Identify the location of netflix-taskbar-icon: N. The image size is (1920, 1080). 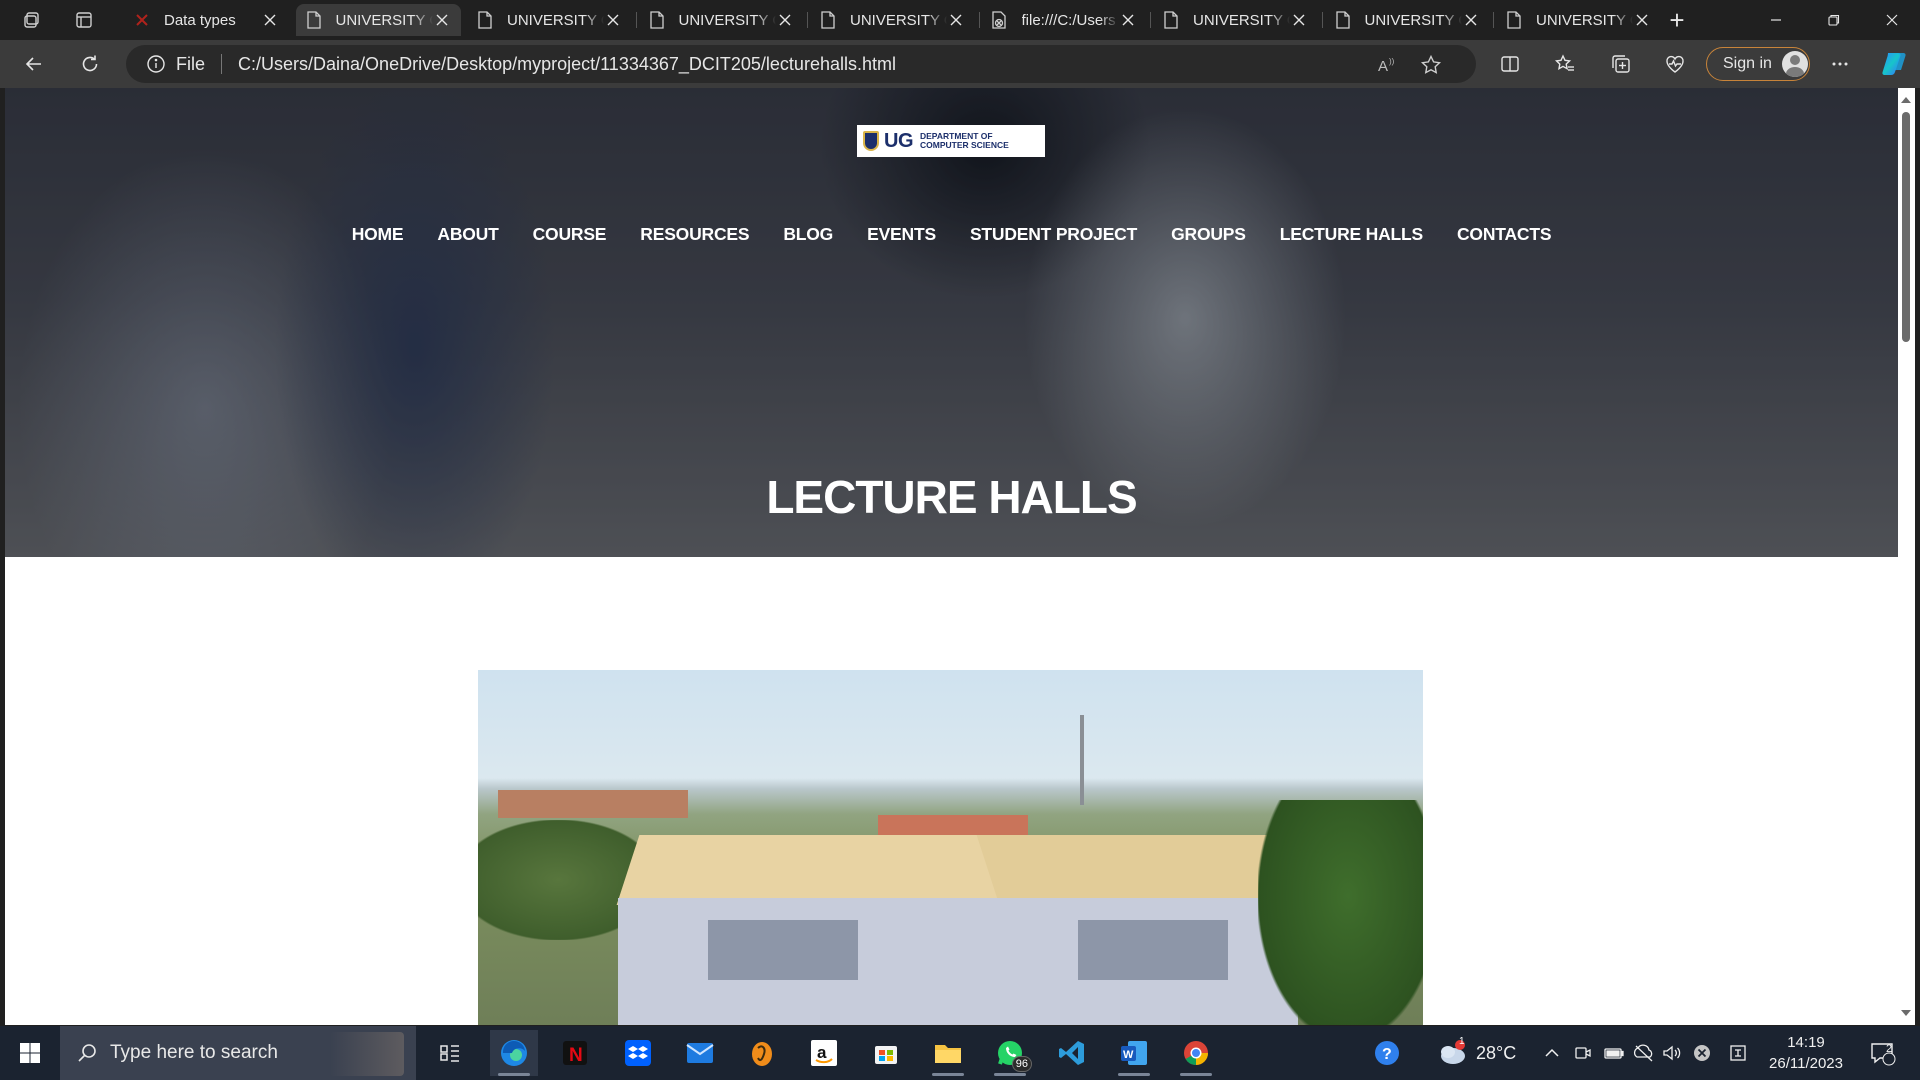
(575, 1053).